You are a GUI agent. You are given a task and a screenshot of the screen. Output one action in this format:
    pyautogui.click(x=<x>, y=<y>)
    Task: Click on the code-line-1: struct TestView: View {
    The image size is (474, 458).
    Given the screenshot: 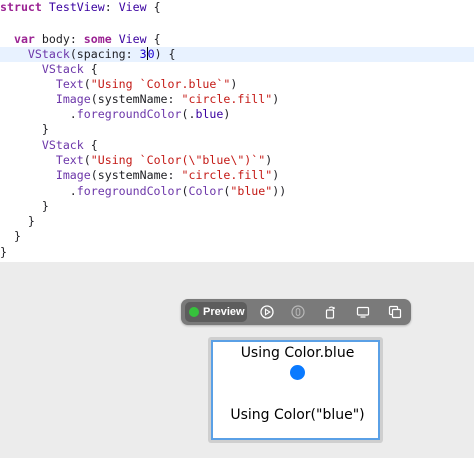 What is the action you would take?
    pyautogui.click(x=80, y=7)
    